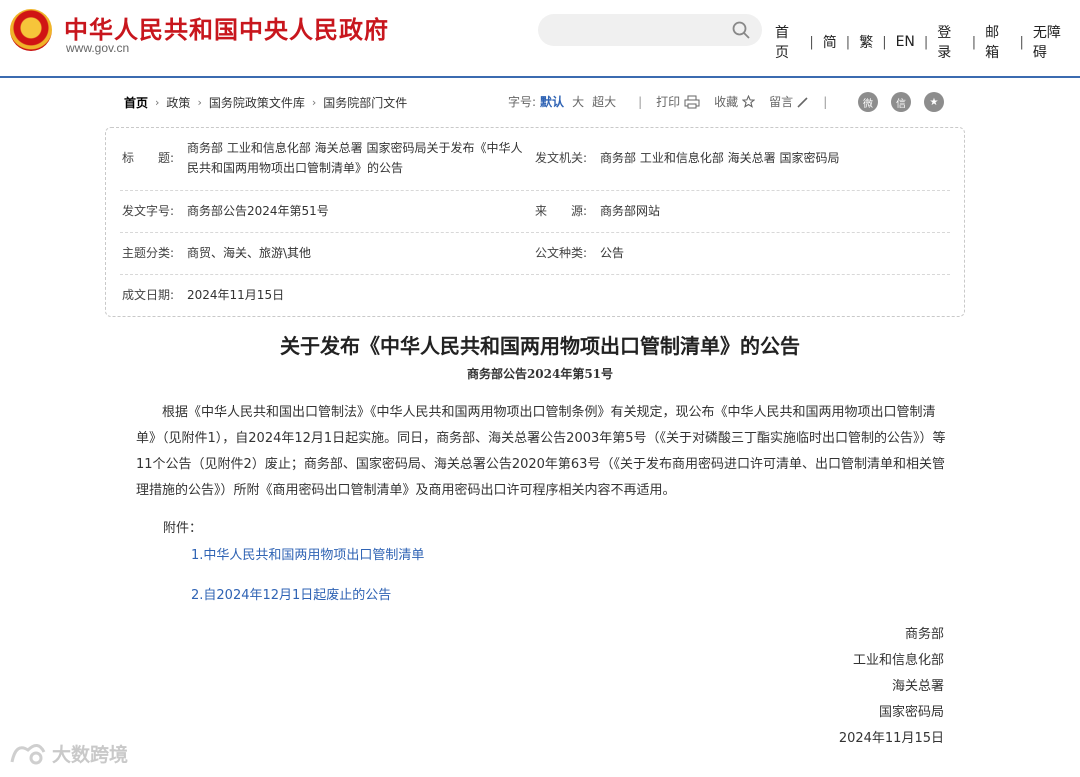  Describe the element at coordinates (949, 42) in the screenshot. I see `nav-login: 登录` at that location.